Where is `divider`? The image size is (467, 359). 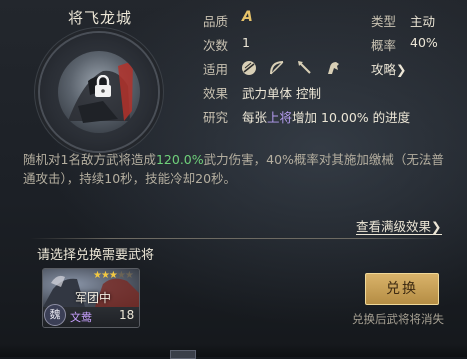 divider is located at coordinates (235, 238).